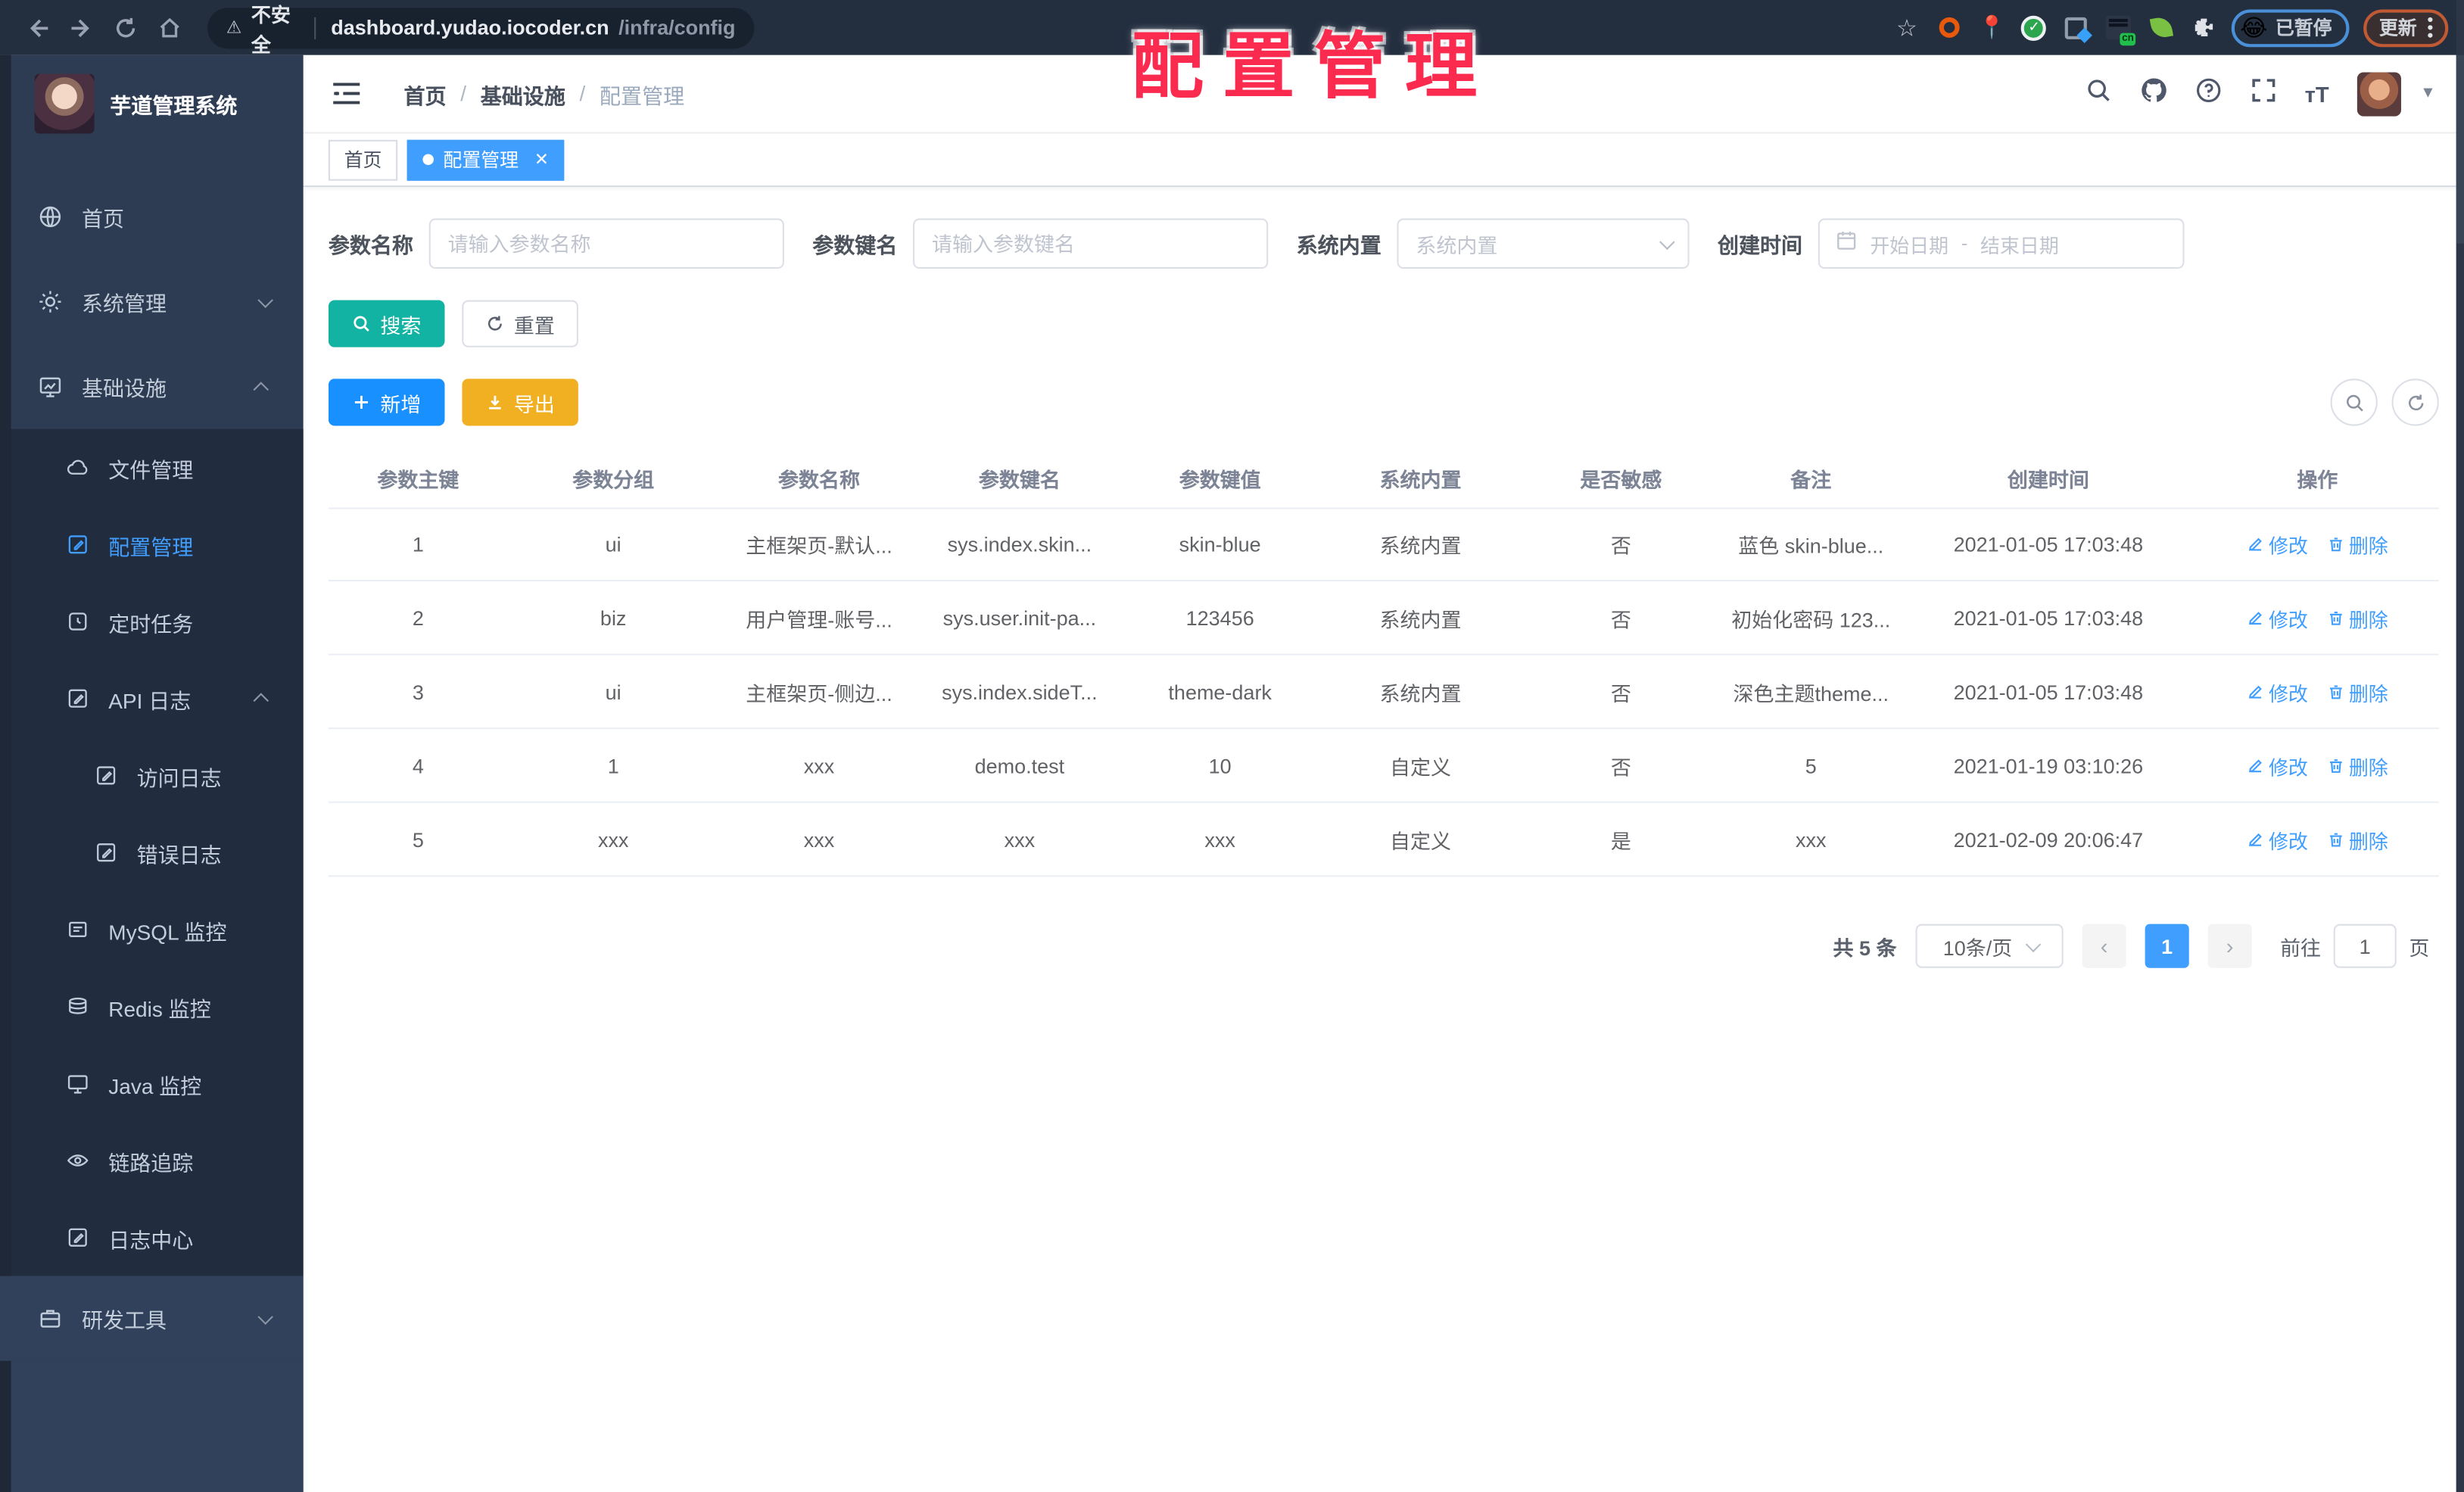 The height and width of the screenshot is (1492, 2464). I want to click on delete-trash-icon, so click(2335, 617).